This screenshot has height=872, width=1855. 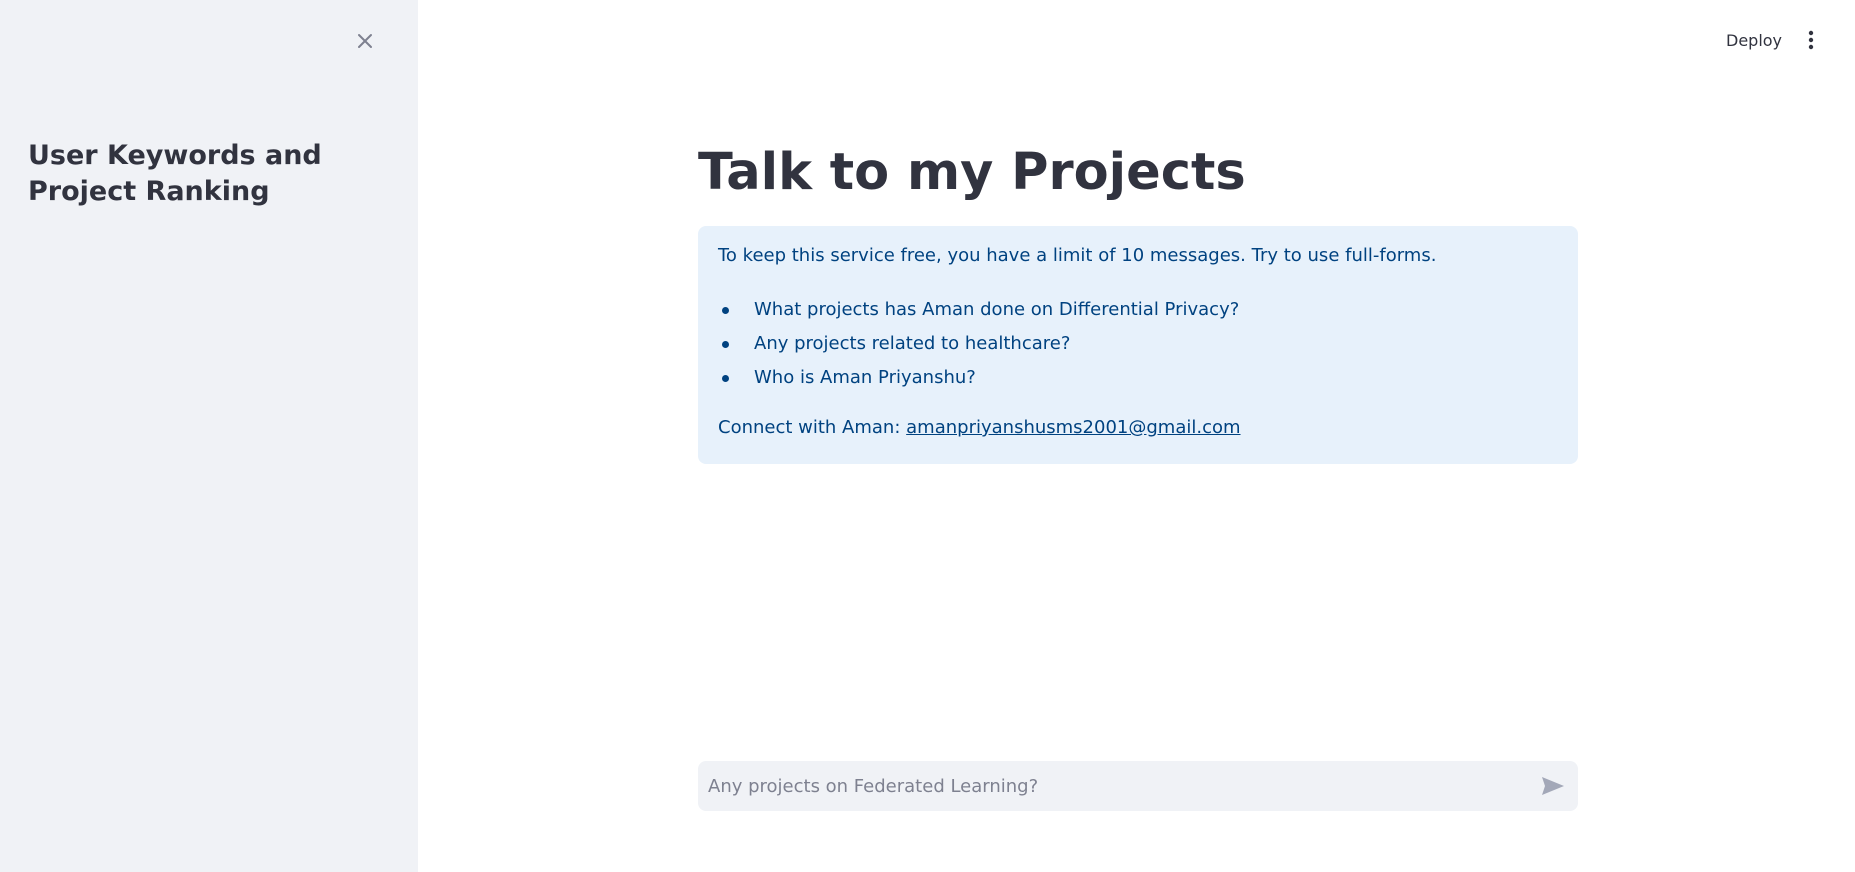 I want to click on suggestion-text: Any projects related to healthcare?, so click(x=912, y=343).